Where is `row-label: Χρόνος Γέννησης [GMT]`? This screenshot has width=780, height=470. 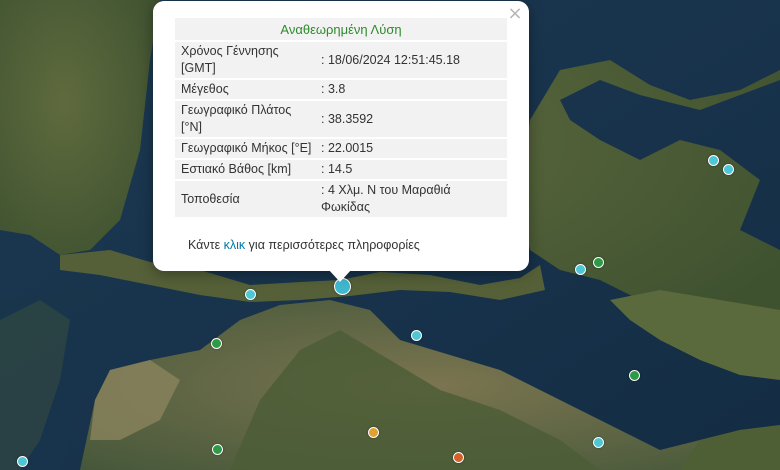
row-label: Χρόνος Γέννησης [GMT] is located at coordinates (247, 60).